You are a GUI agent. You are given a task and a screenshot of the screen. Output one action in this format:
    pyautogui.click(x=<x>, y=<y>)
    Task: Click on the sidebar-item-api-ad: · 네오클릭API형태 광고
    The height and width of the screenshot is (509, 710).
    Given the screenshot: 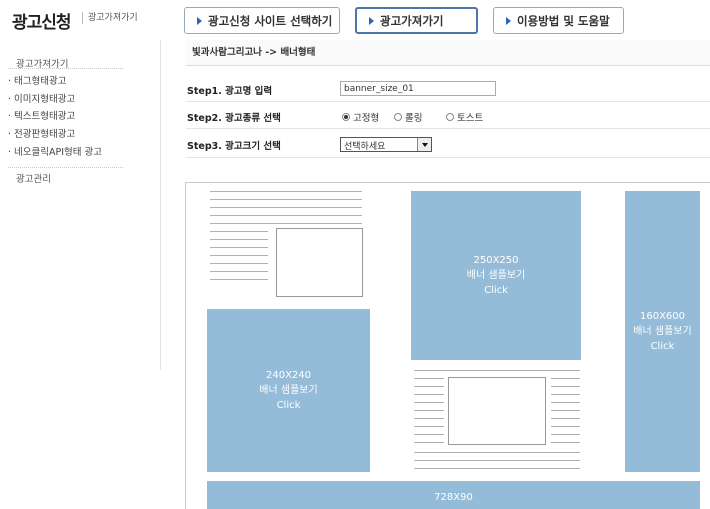 What is the action you would take?
    pyautogui.click(x=55, y=151)
    